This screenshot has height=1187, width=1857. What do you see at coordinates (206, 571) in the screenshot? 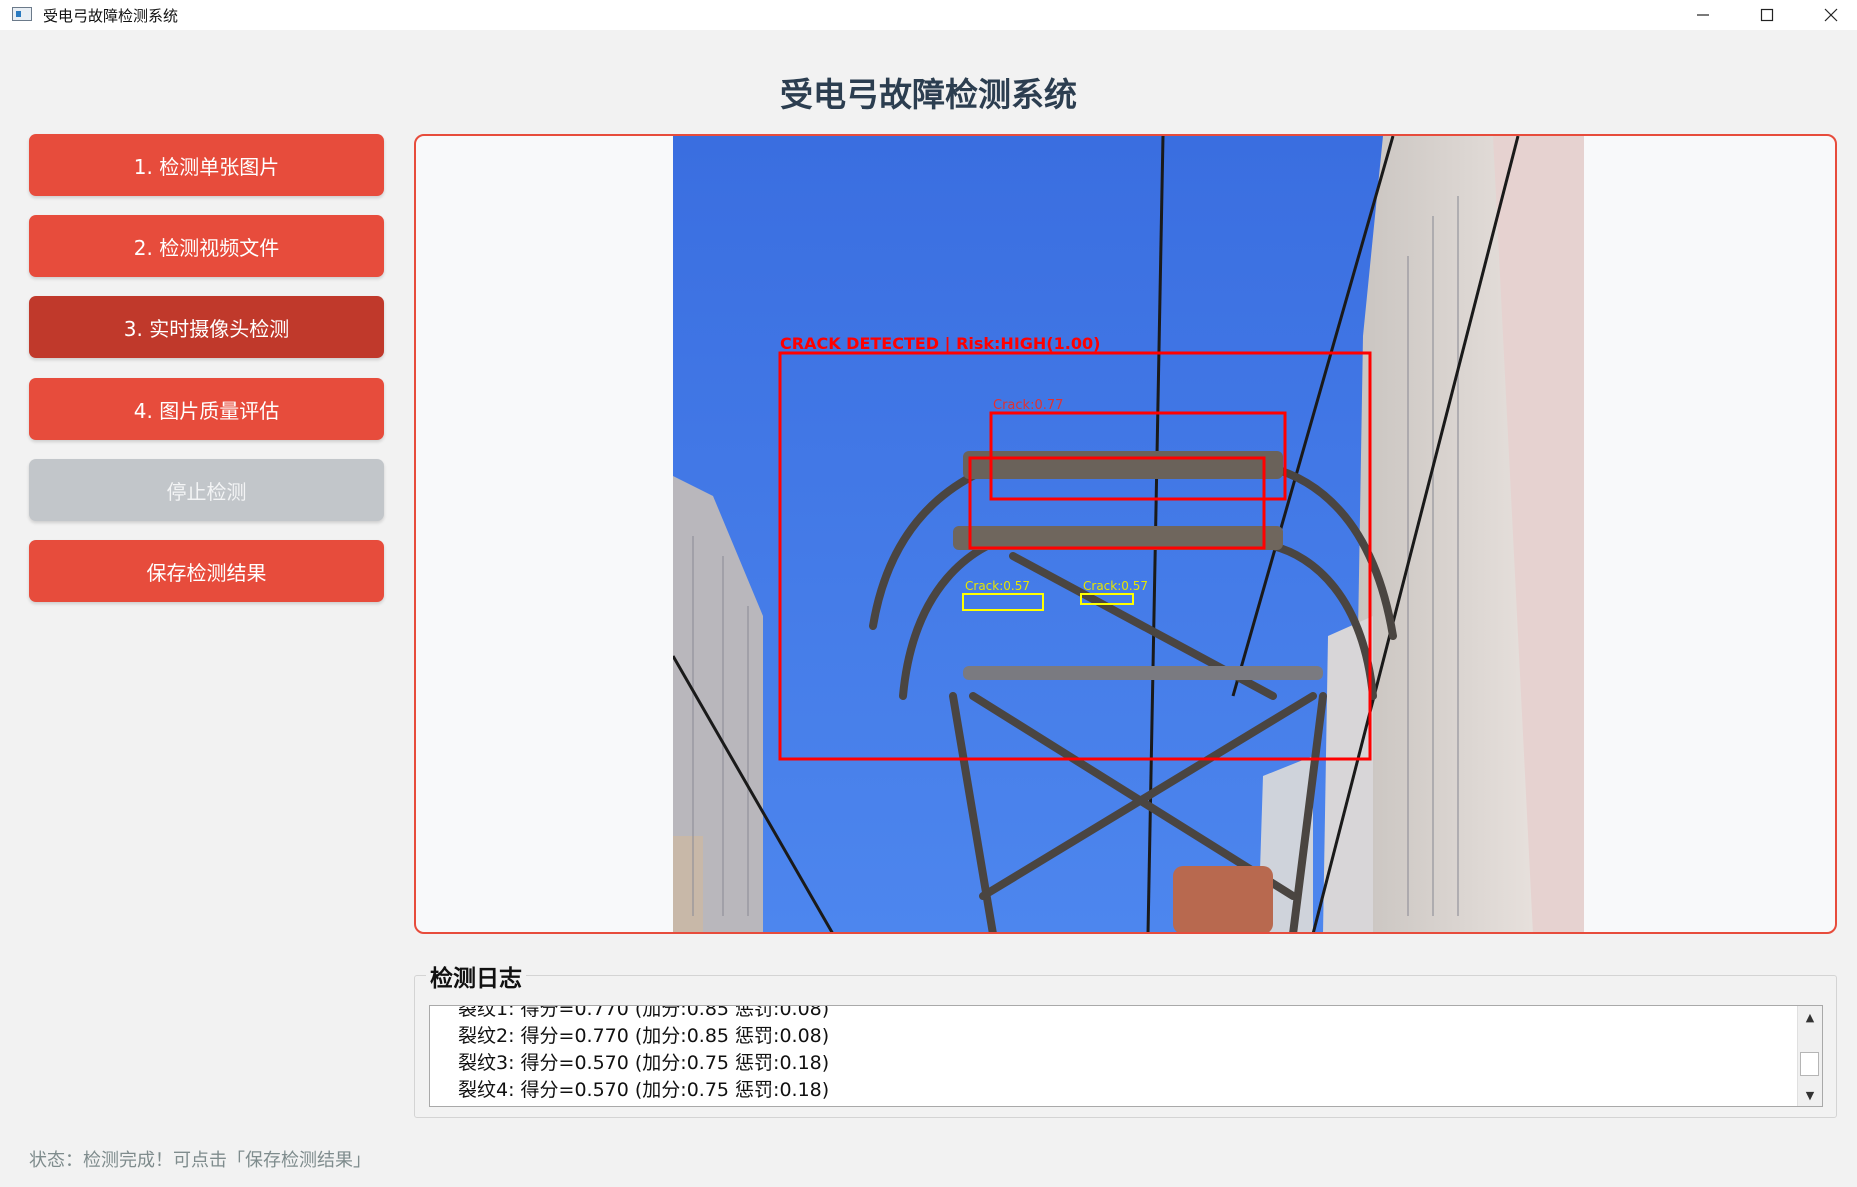
I see `save-results-button: 保存检测结果` at bounding box center [206, 571].